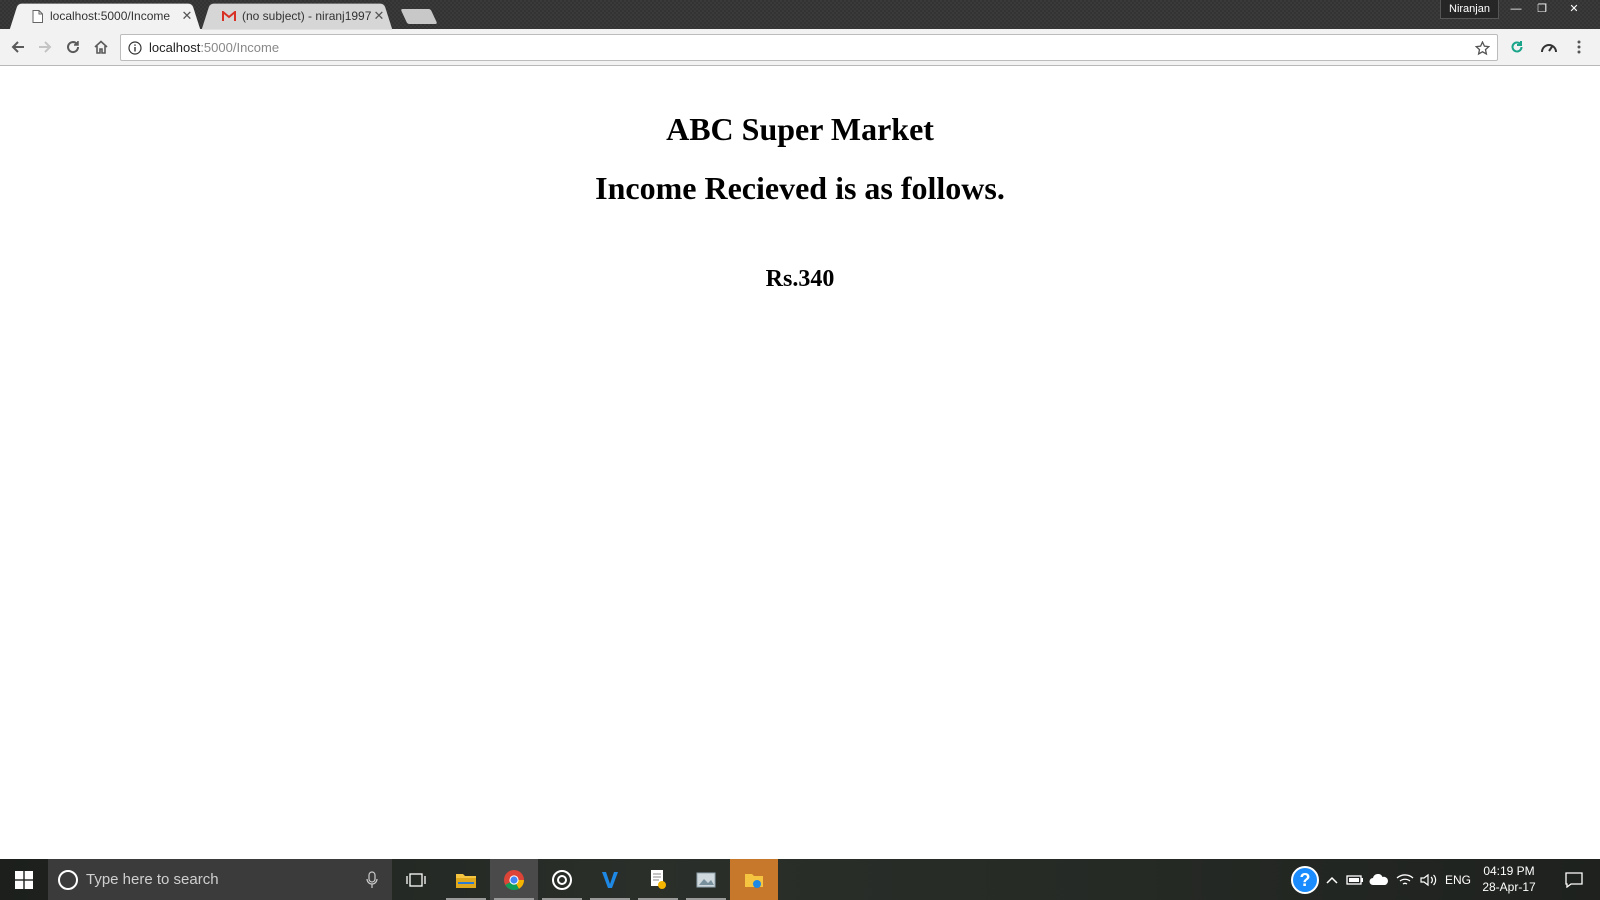 The image size is (1600, 900). Describe the element at coordinates (1355, 879) in the screenshot. I see `battery-icon` at that location.